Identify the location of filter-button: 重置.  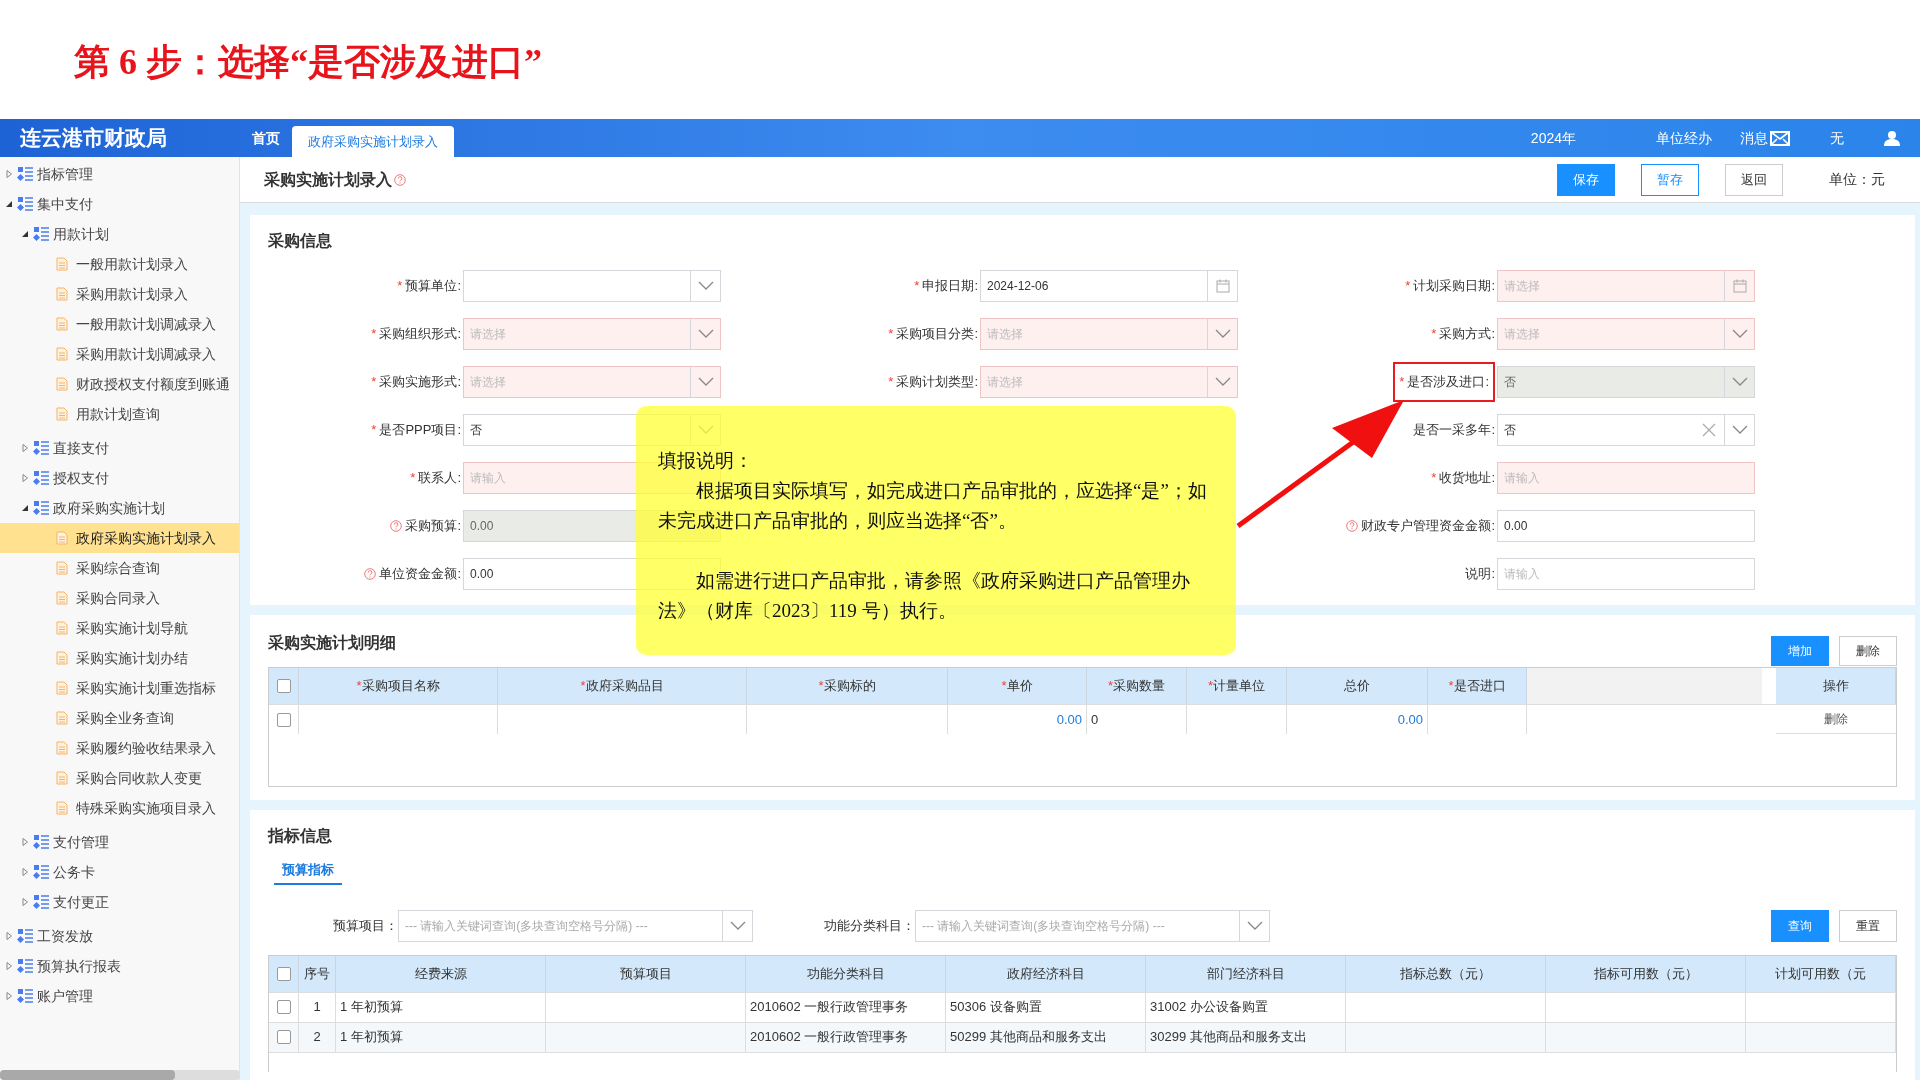
(1868, 925).